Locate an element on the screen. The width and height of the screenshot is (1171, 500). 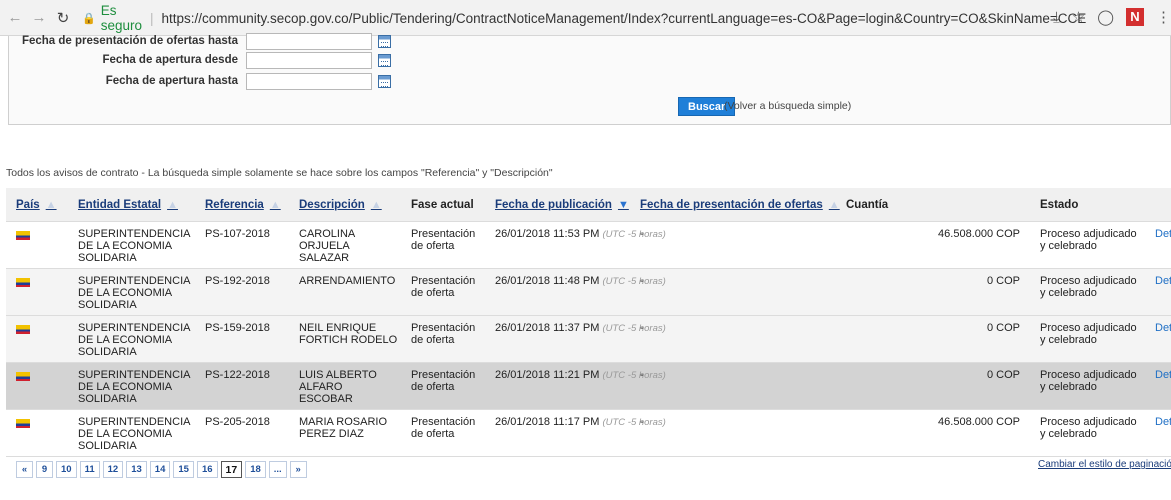
page-button: 15 is located at coordinates (183, 469).